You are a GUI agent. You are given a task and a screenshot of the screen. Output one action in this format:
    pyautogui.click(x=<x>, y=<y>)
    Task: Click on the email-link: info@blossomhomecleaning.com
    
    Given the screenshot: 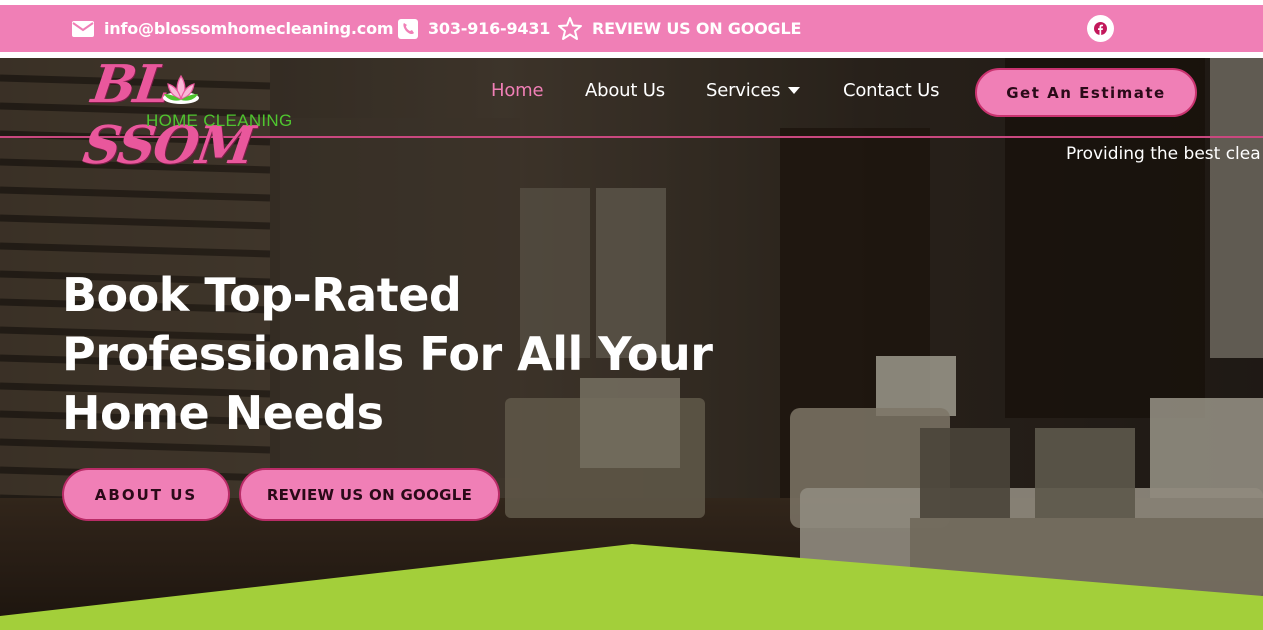 What is the action you would take?
    pyautogui.click(x=233, y=28)
    